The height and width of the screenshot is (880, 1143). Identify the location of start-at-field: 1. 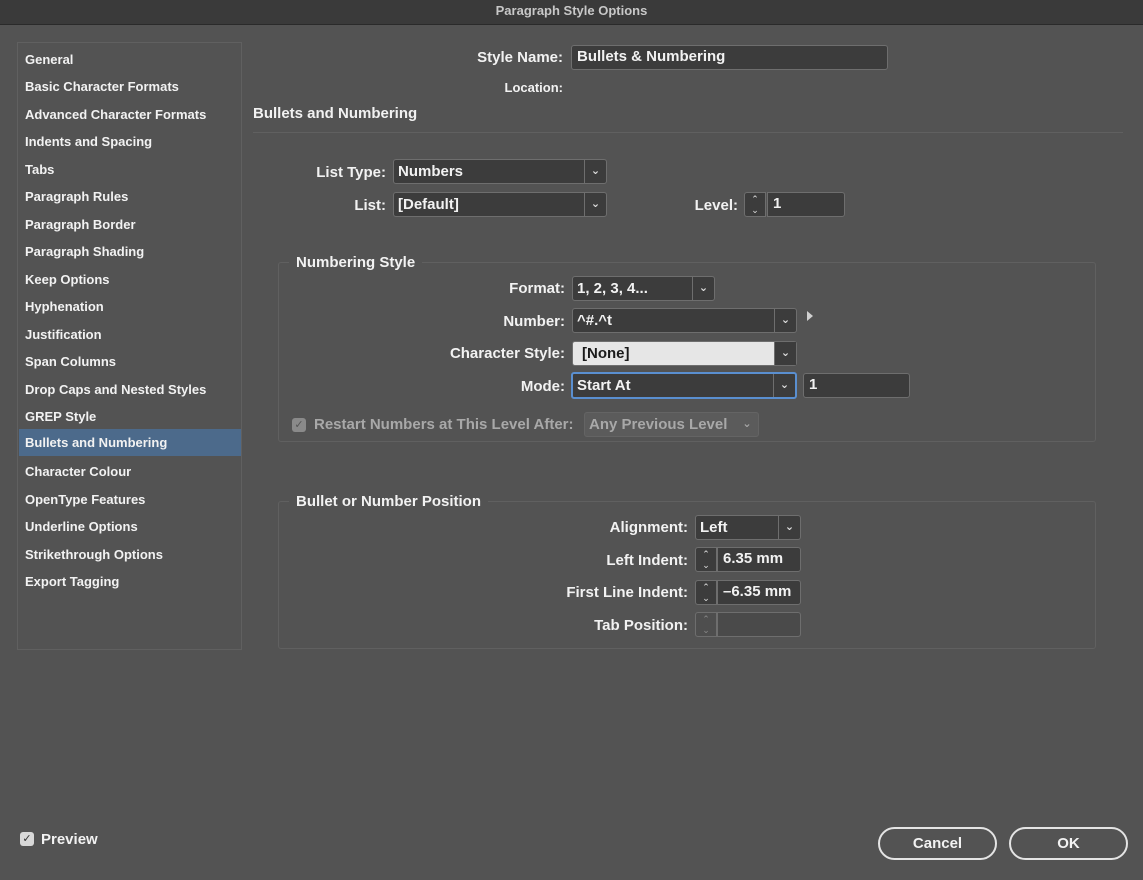
(856, 385).